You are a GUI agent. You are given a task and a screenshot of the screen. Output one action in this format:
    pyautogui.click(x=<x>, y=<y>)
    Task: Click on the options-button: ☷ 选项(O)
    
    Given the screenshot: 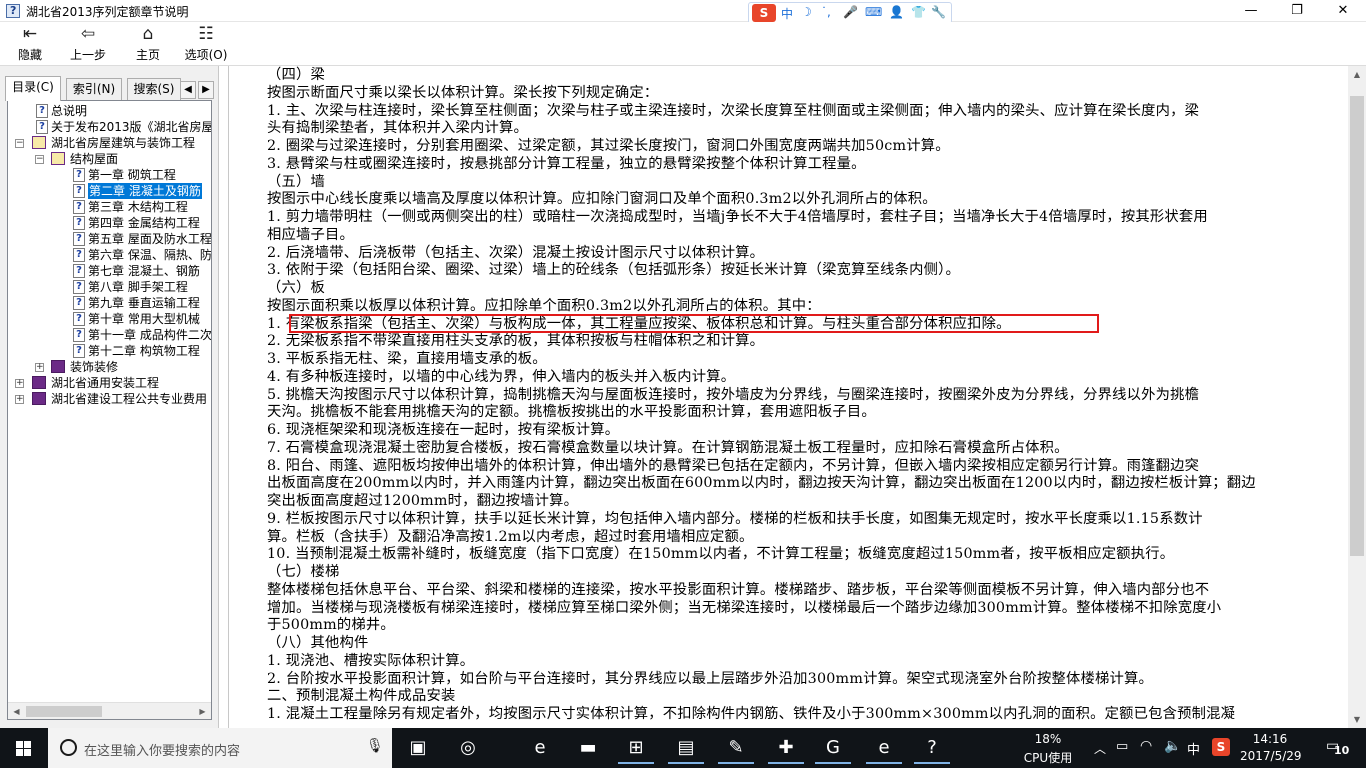 What is the action you would take?
    pyautogui.click(x=206, y=44)
    